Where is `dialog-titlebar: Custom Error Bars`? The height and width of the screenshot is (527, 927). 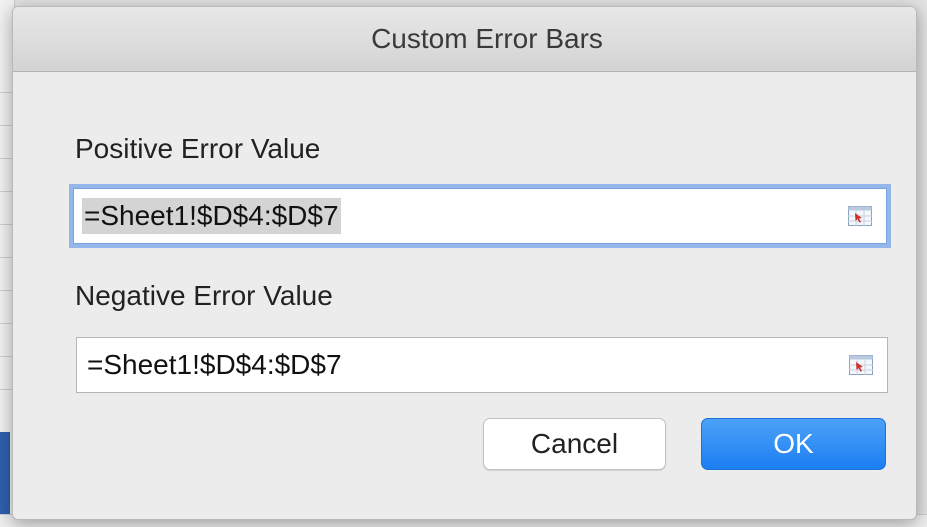 dialog-titlebar: Custom Error Bars is located at coordinates (464, 39).